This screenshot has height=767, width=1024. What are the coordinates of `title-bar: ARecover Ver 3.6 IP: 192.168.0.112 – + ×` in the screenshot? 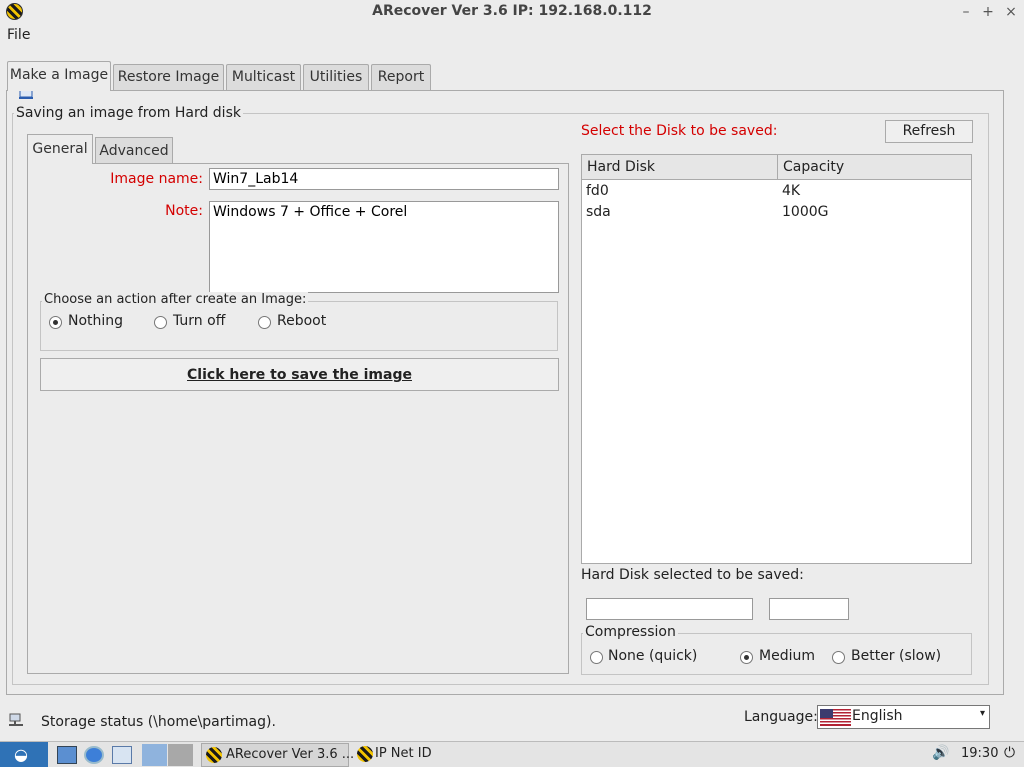 It's located at (512, 12).